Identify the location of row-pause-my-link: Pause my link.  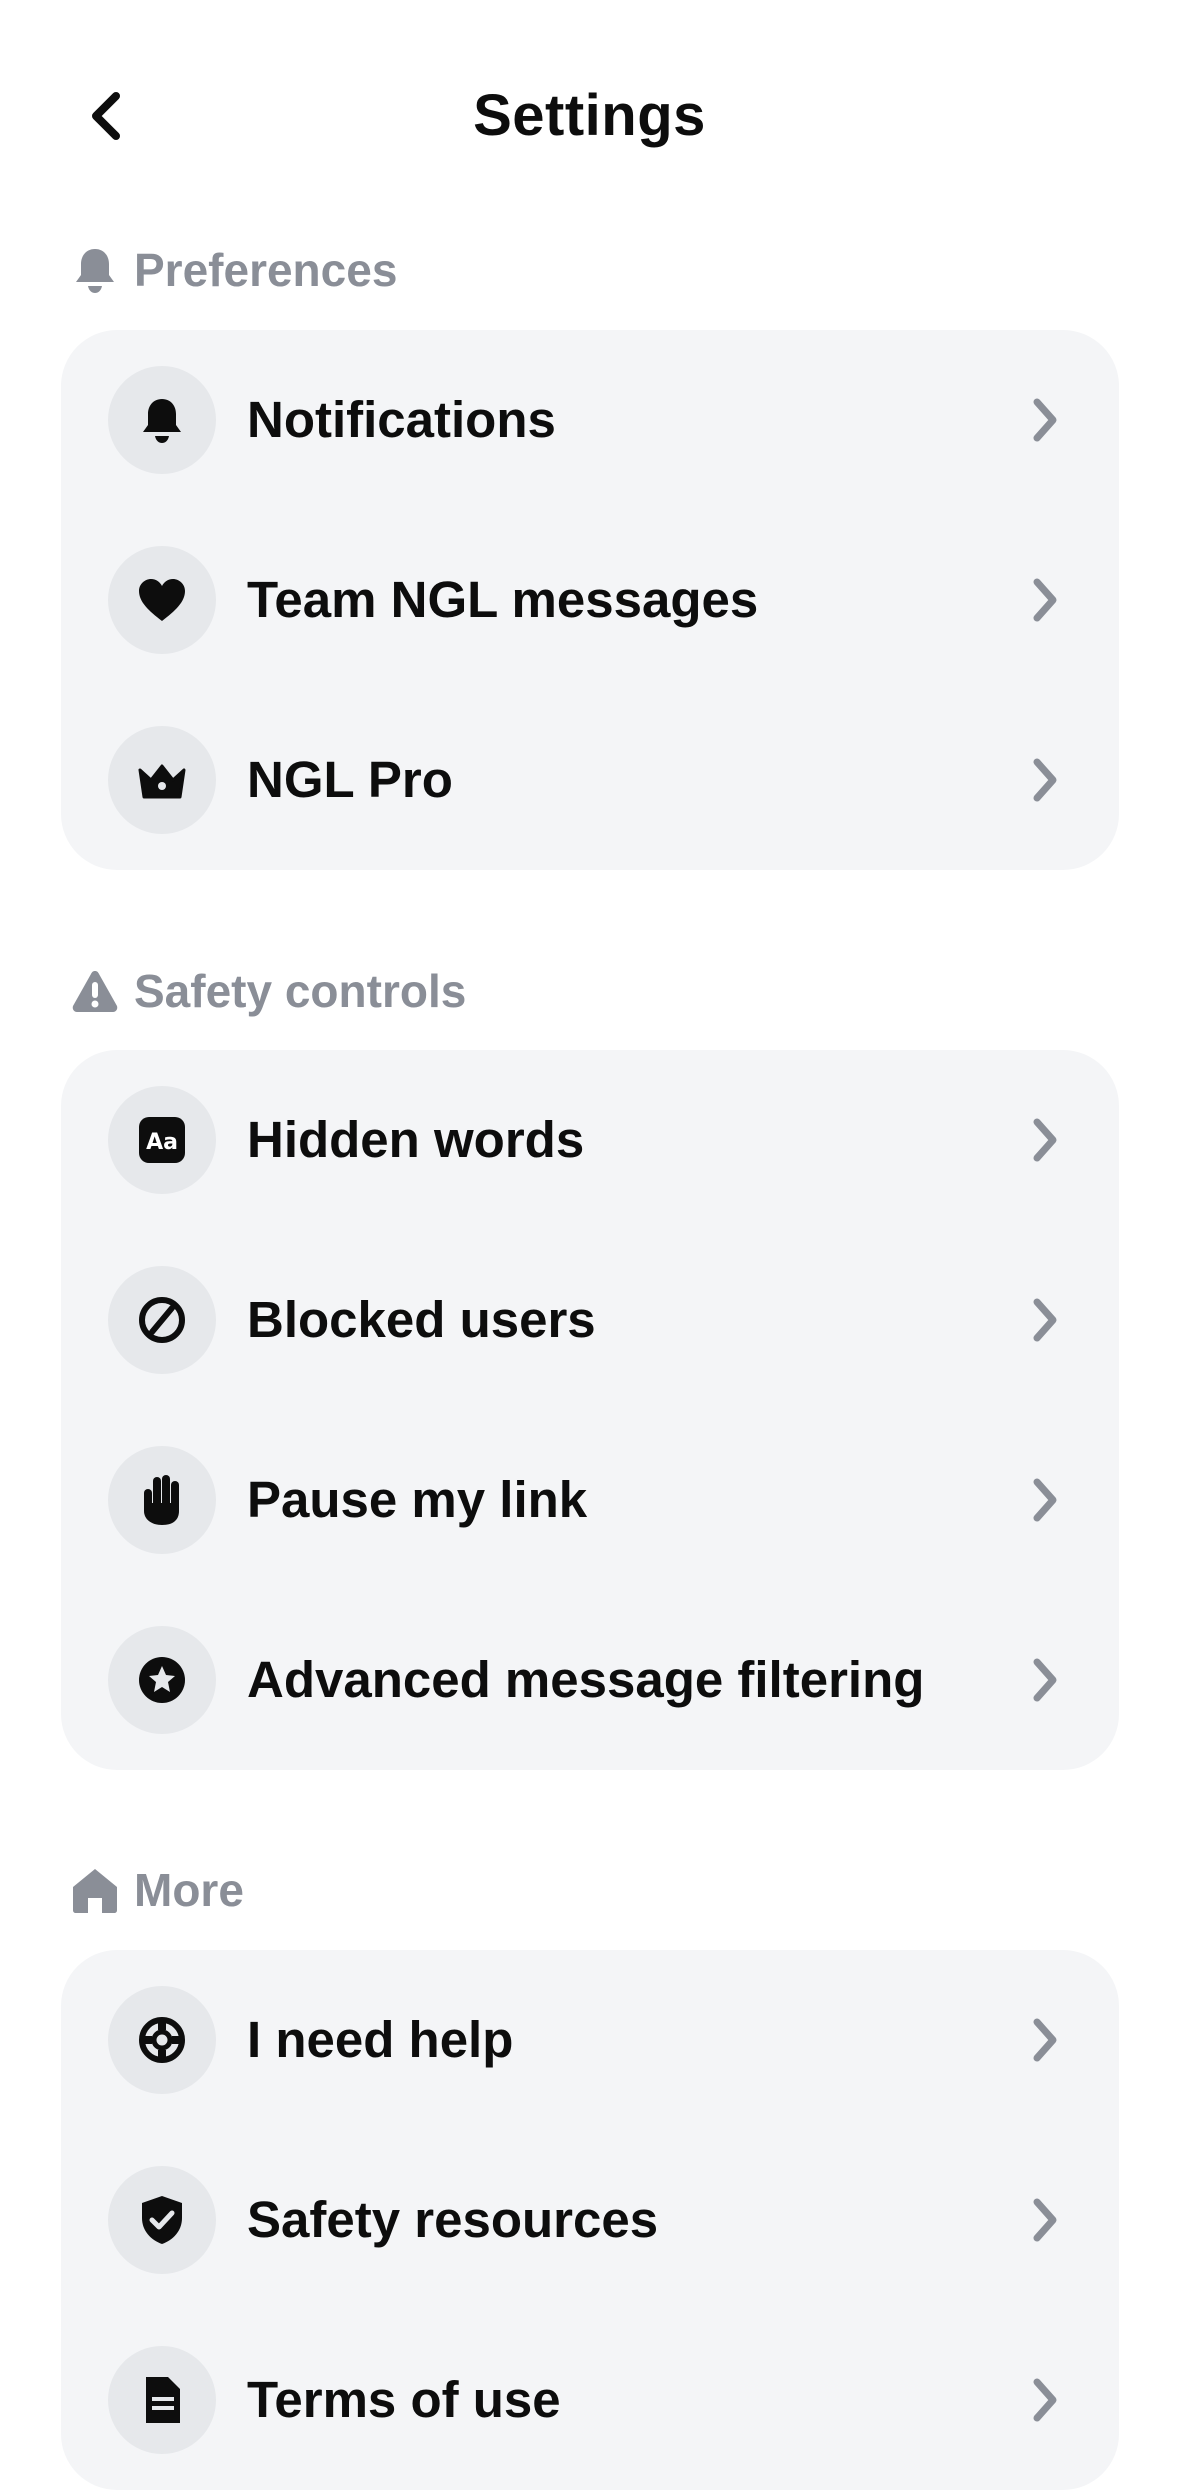
(590, 1500).